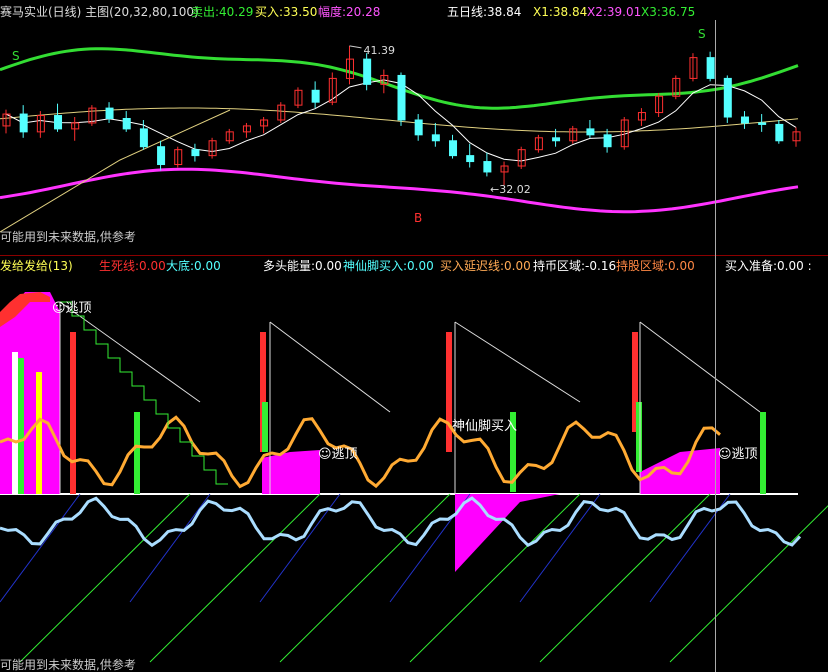 This screenshot has width=828, height=672. What do you see at coordinates (414, 255) in the screenshot?
I see `panel-separator` at bounding box center [414, 255].